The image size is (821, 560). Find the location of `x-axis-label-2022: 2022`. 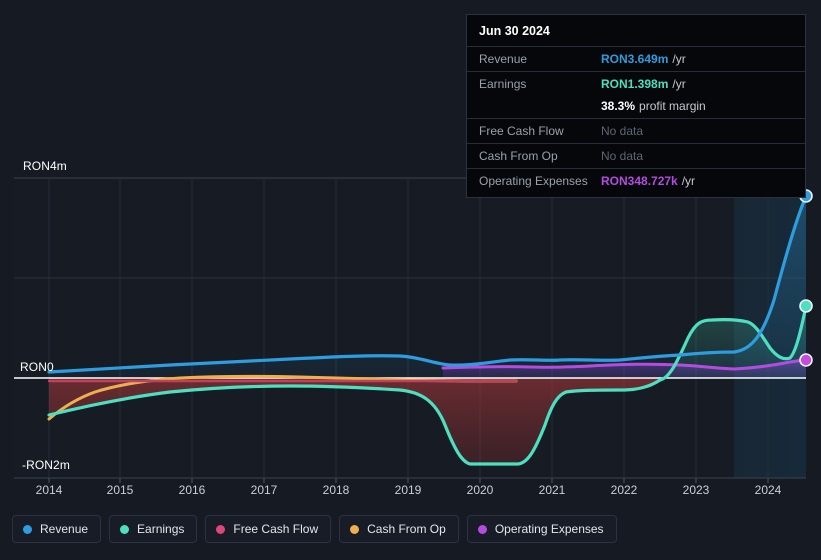

x-axis-label-2022: 2022 is located at coordinates (624, 490).